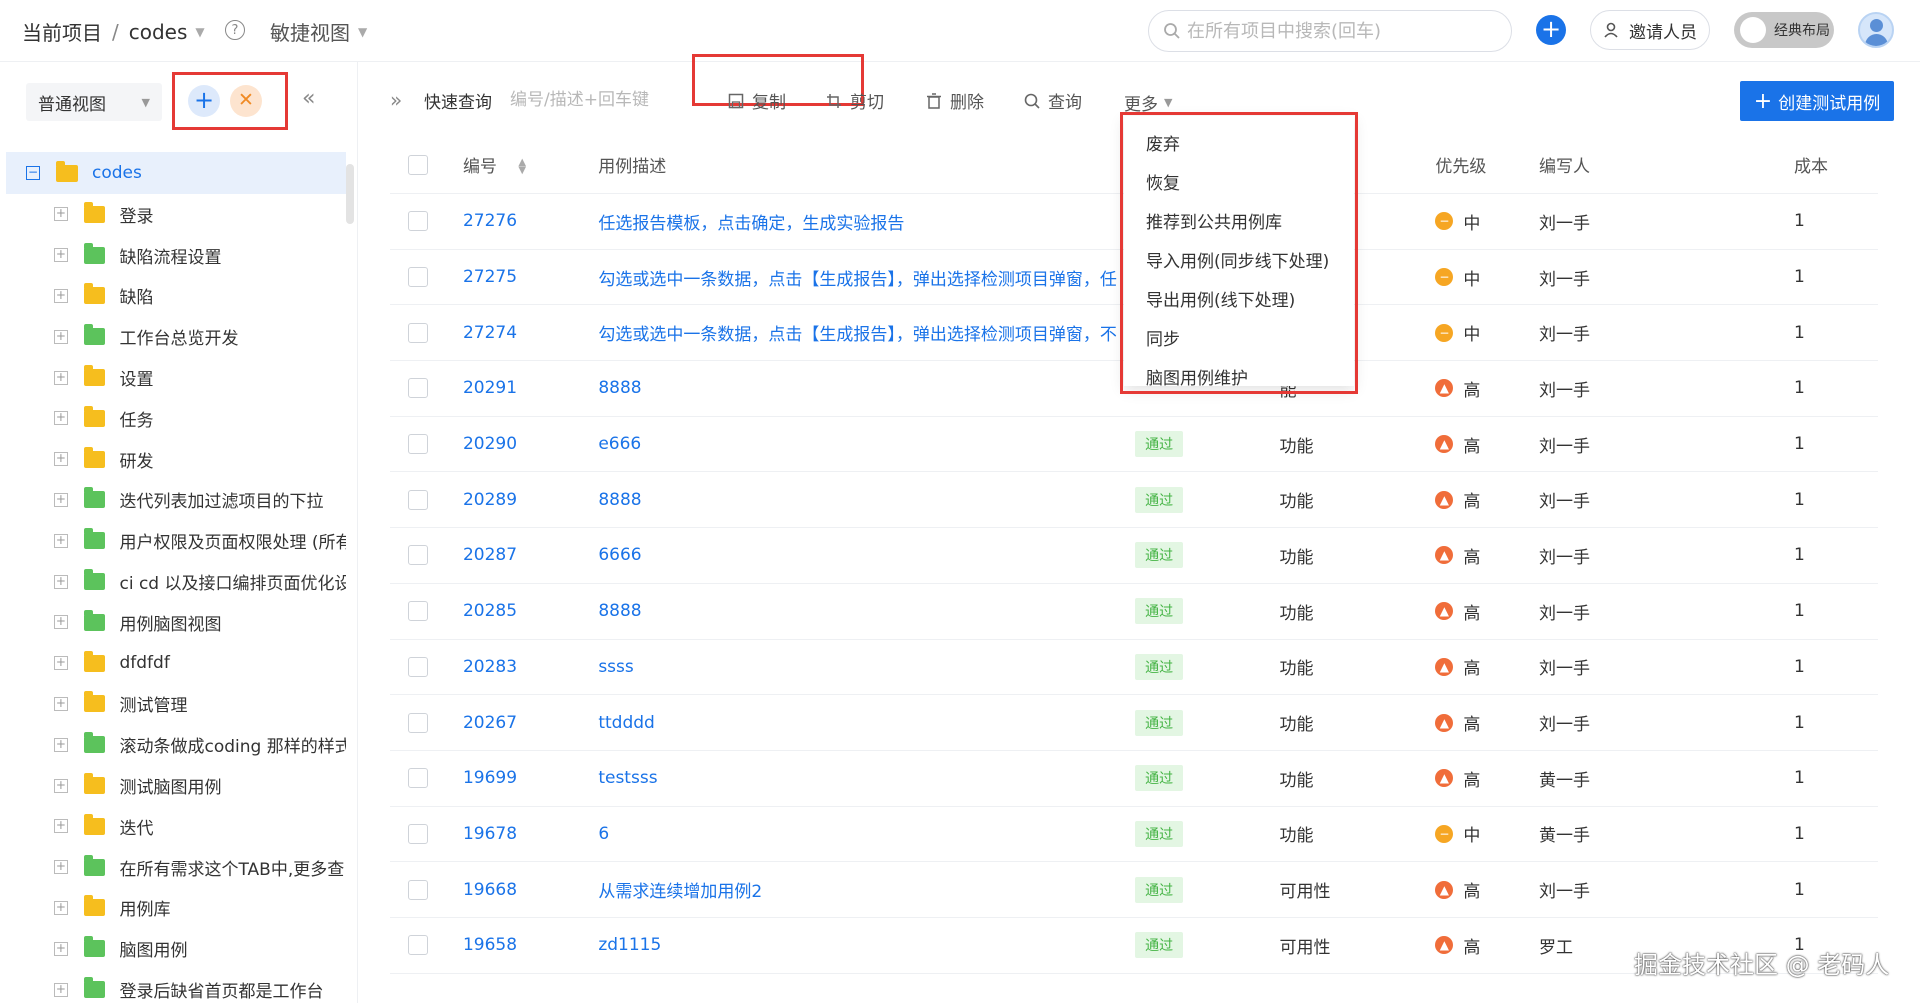 Image resolution: width=1920 pixels, height=1003 pixels. I want to click on tree-item: + 用例脑图视图, so click(176, 622).